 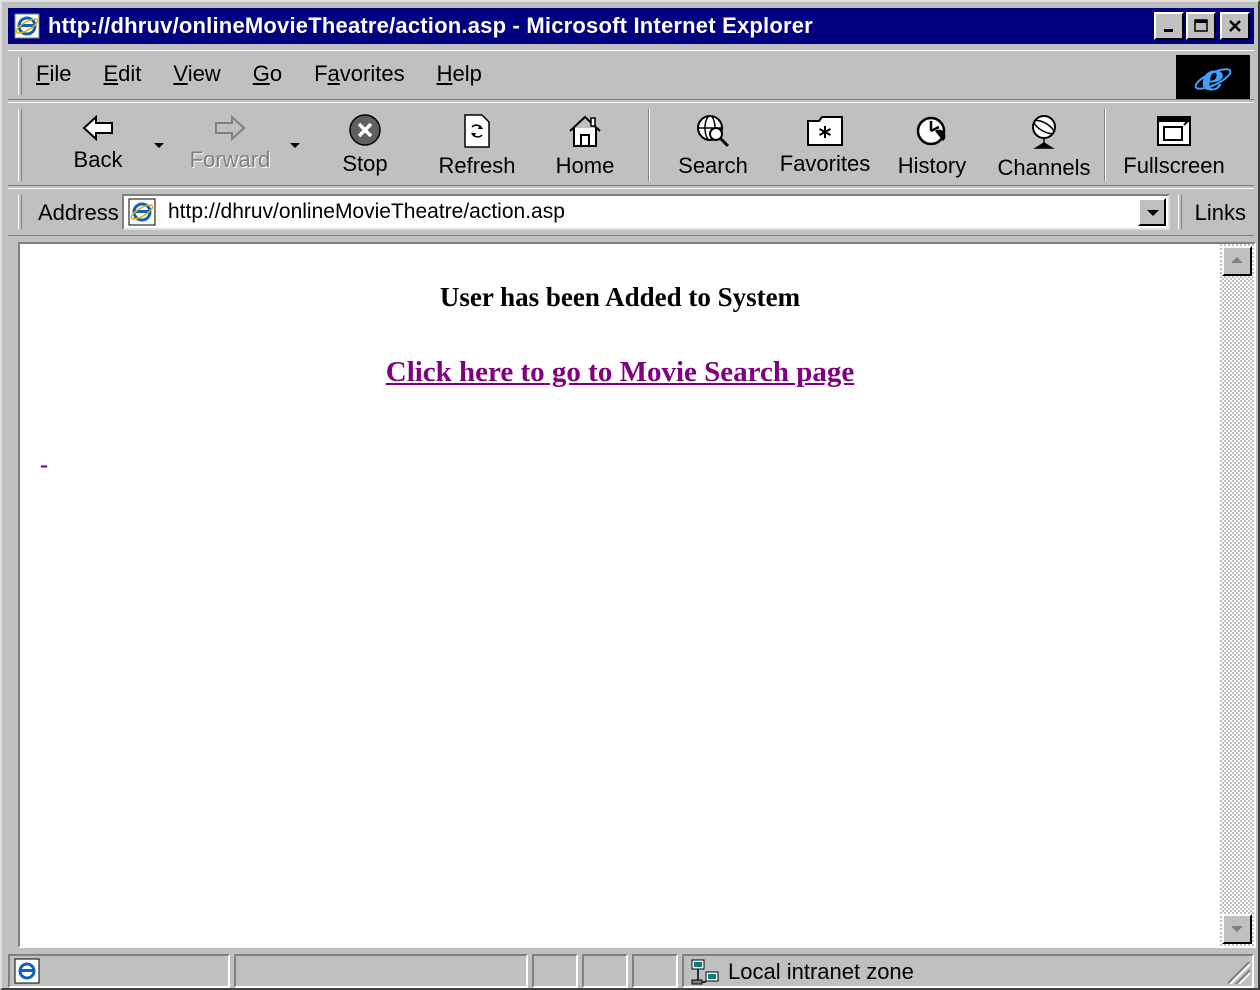 I want to click on fullscreen-icon, so click(x=1174, y=131).